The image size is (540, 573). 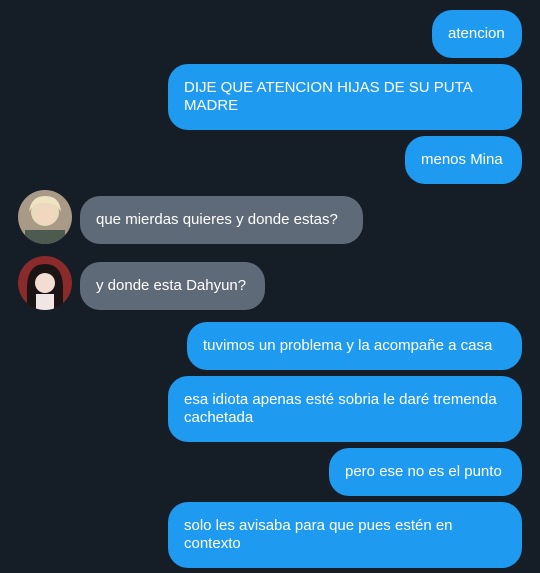 I want to click on message-text: pero ese no es el punto, so click(x=423, y=471).